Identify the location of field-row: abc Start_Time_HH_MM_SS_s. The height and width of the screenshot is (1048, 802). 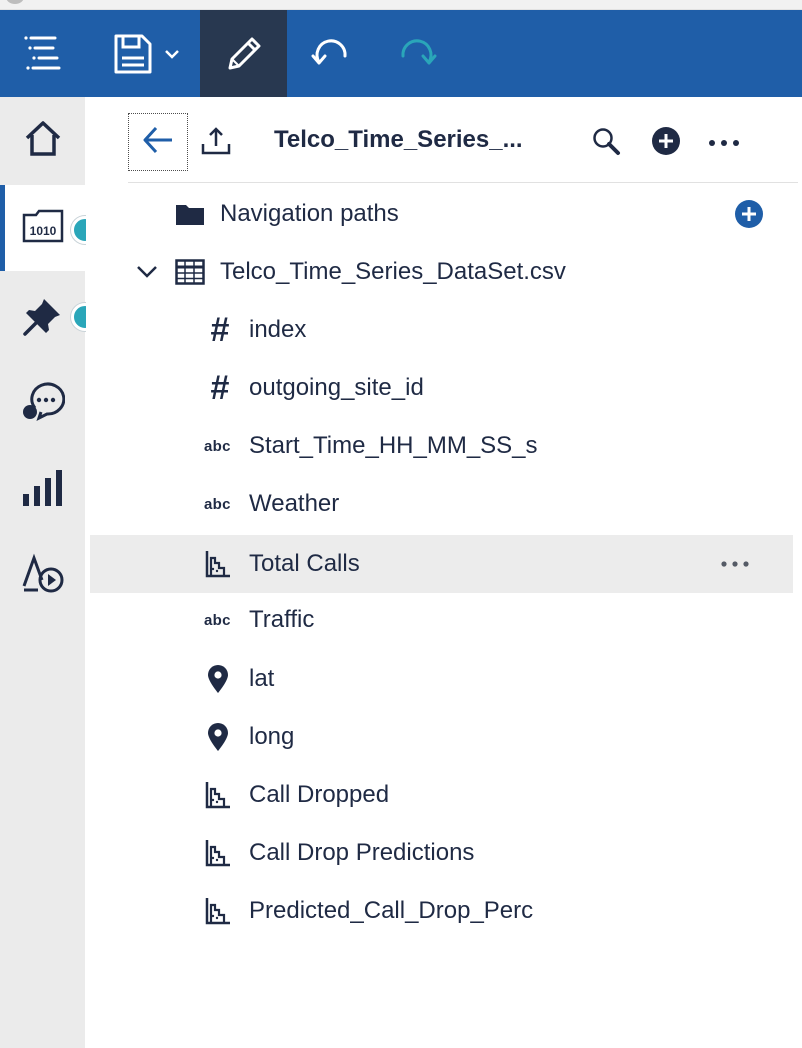
(444, 446).